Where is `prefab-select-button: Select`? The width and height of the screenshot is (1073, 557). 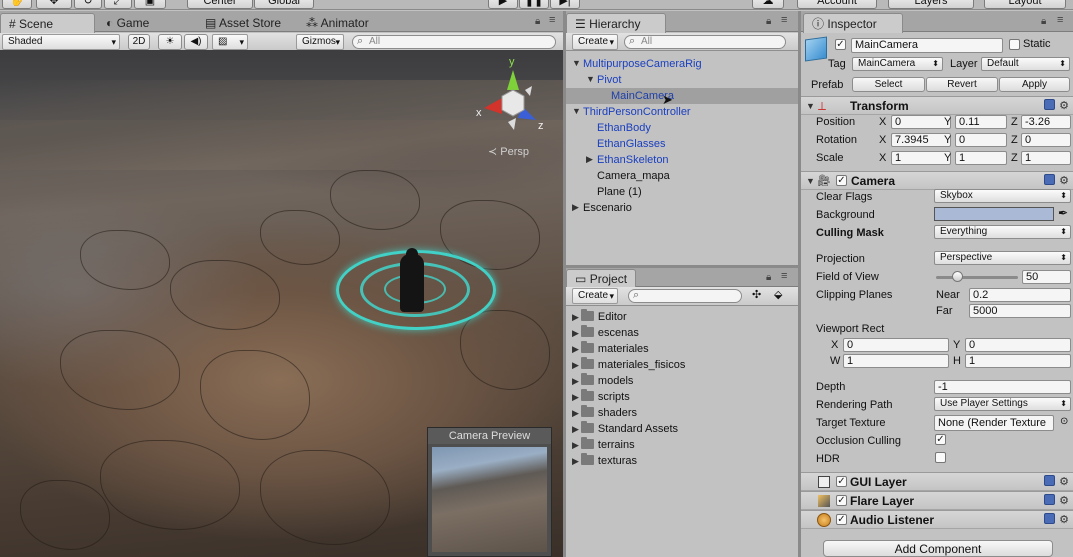 prefab-select-button: Select is located at coordinates (888, 84).